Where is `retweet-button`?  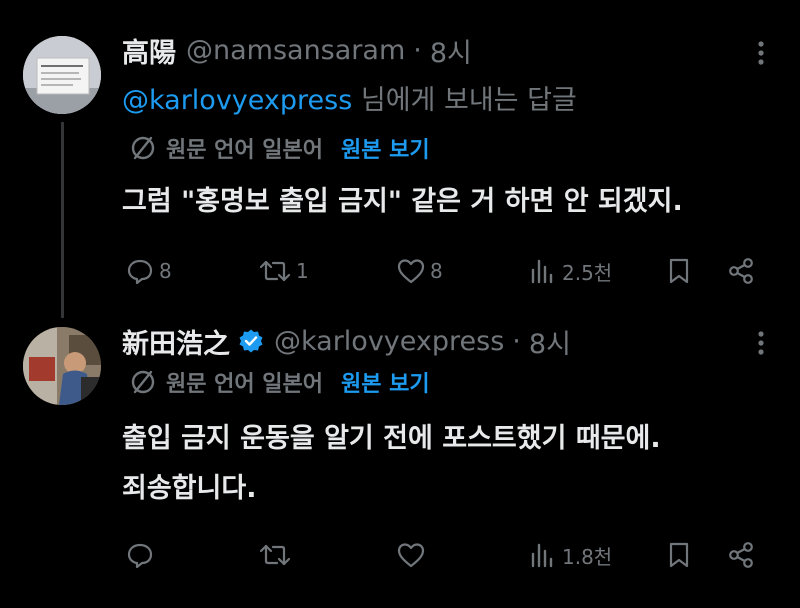 retweet-button is located at coordinates (277, 555).